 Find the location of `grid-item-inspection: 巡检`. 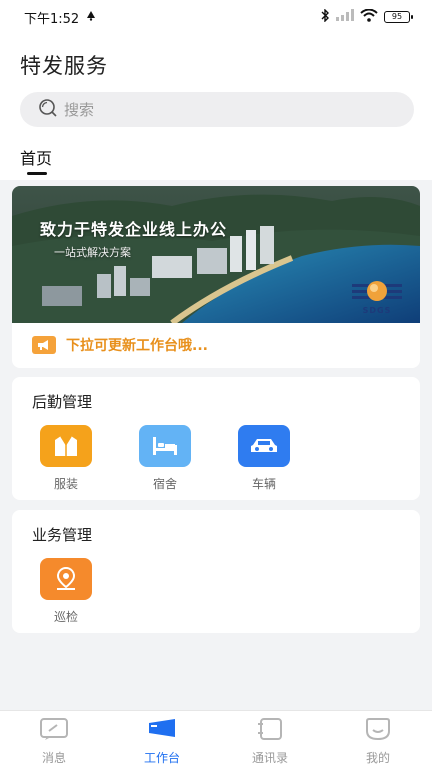

grid-item-inspection: 巡检 is located at coordinates (66, 591).